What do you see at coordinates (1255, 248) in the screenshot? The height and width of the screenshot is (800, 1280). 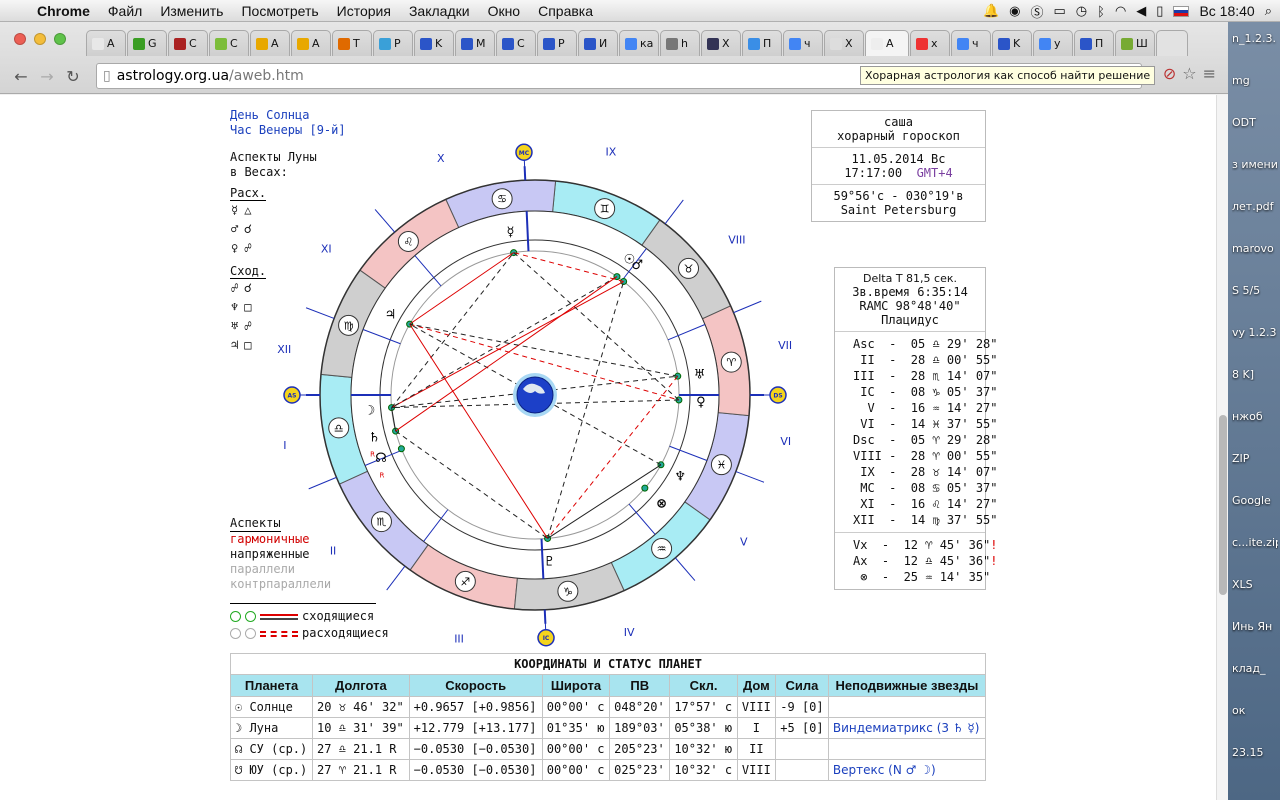 I see `desktop-icon: marovo` at bounding box center [1255, 248].